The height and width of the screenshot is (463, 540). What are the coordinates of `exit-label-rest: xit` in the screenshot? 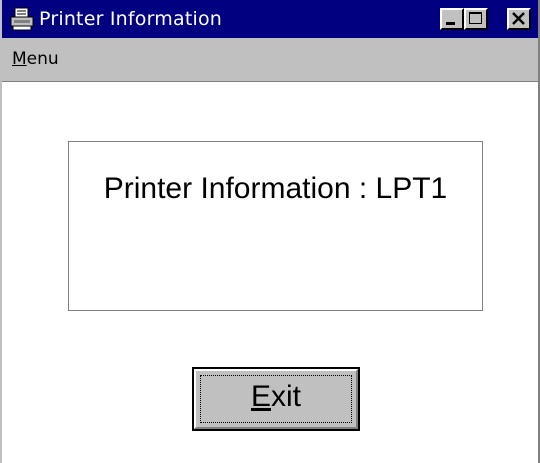 It's located at (286, 396).